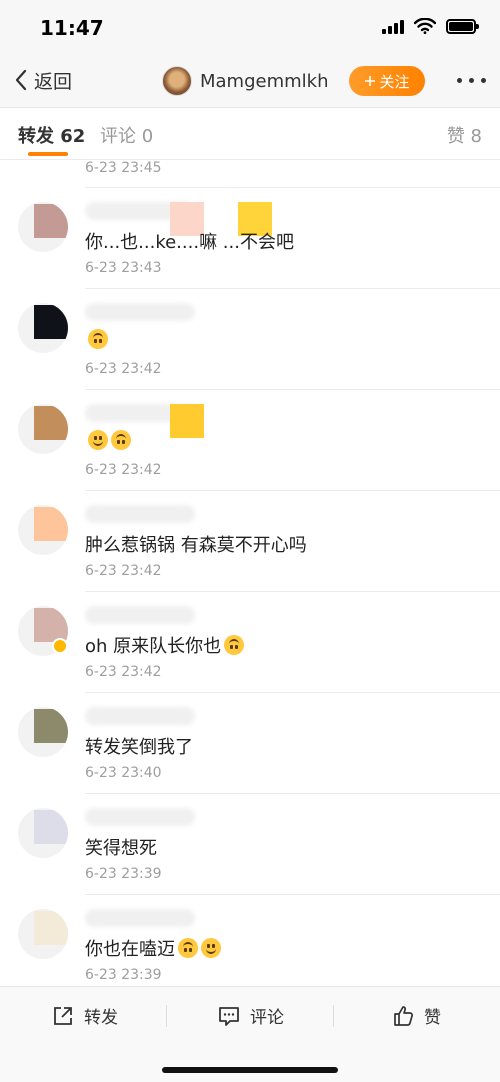 This screenshot has height=1082, width=500. I want to click on list-item: 肿么惹锅锅 有森莫不开心吗 6-23 23:42, so click(250, 541).